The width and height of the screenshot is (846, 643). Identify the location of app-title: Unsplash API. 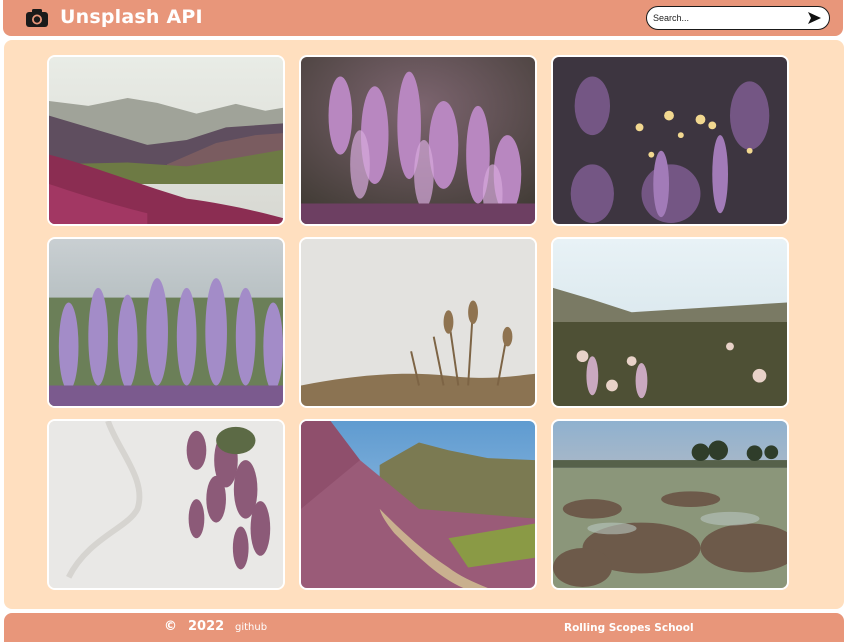
(131, 17).